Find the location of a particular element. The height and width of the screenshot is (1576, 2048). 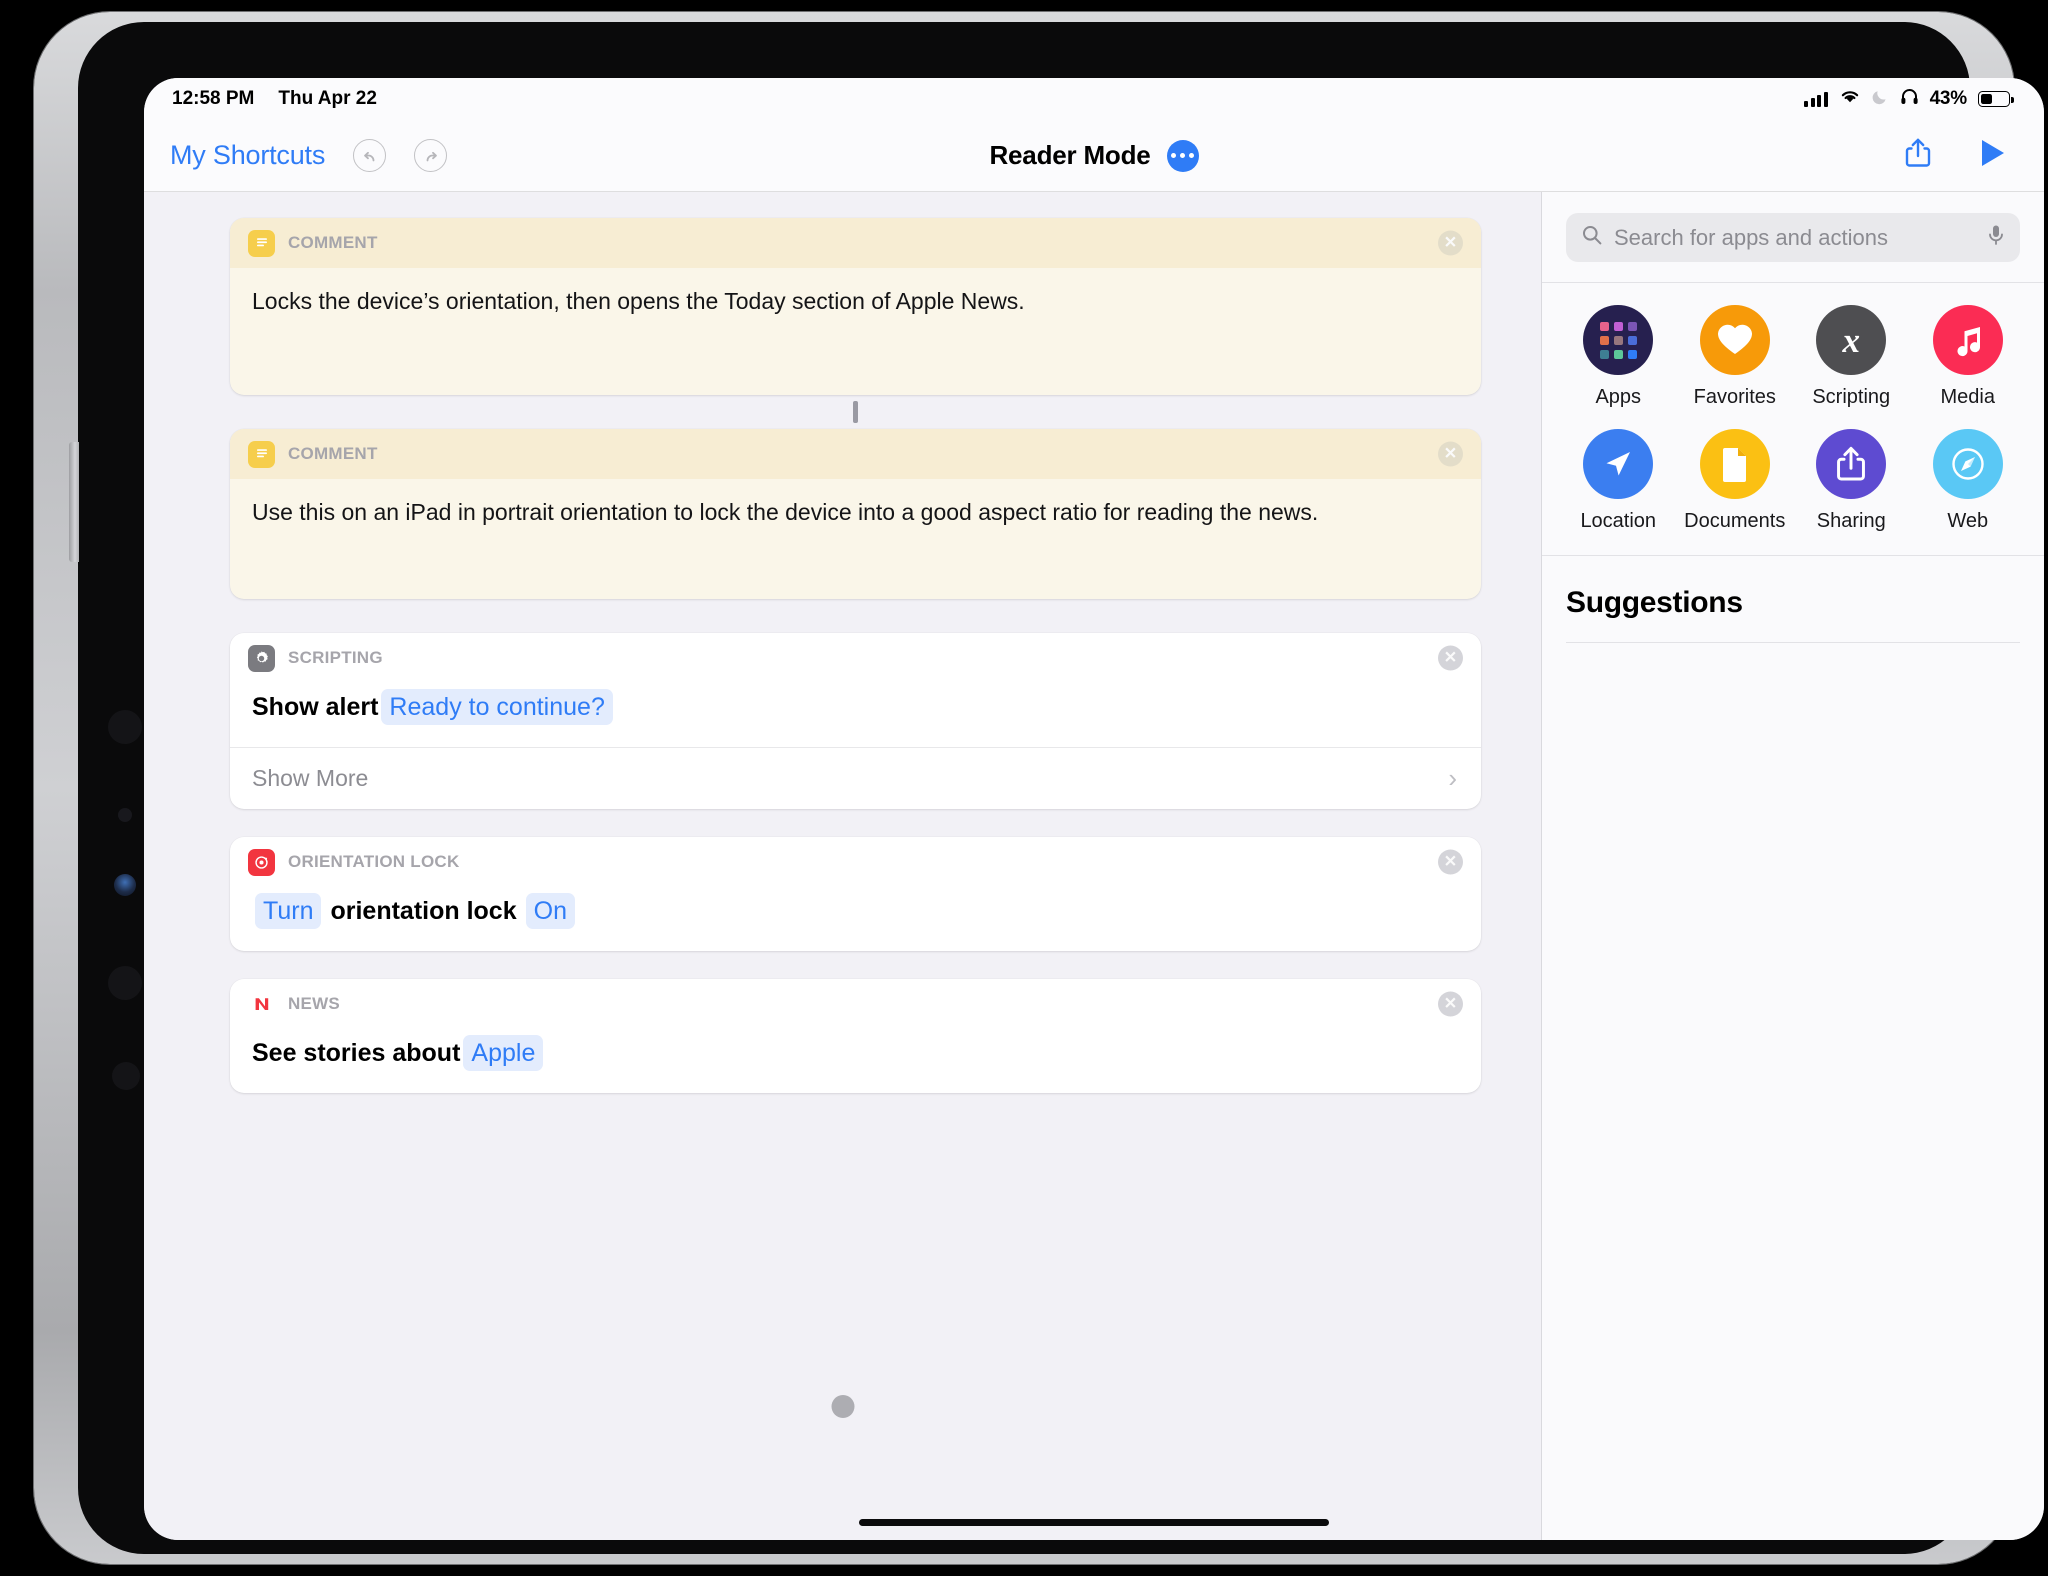

category-label: Location is located at coordinates (1618, 521).